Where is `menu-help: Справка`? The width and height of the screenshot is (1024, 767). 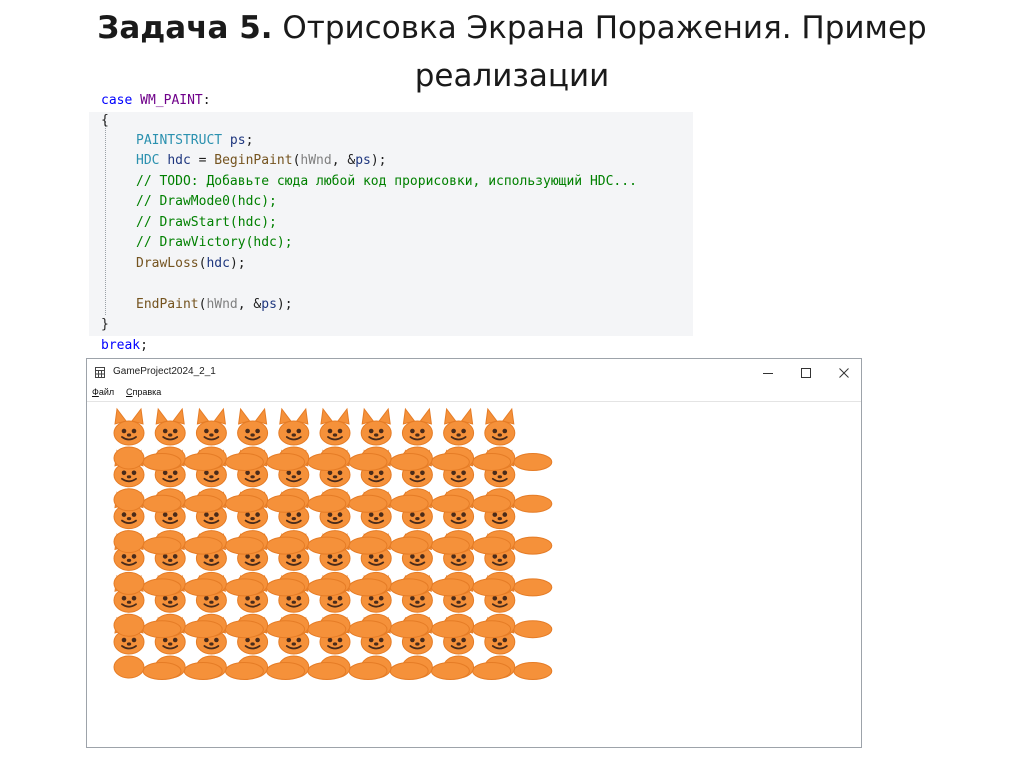 menu-help: Справка is located at coordinates (143, 392).